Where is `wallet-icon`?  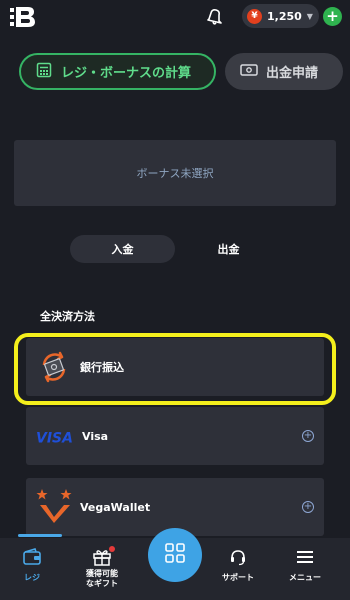 wallet-icon is located at coordinates (32, 559).